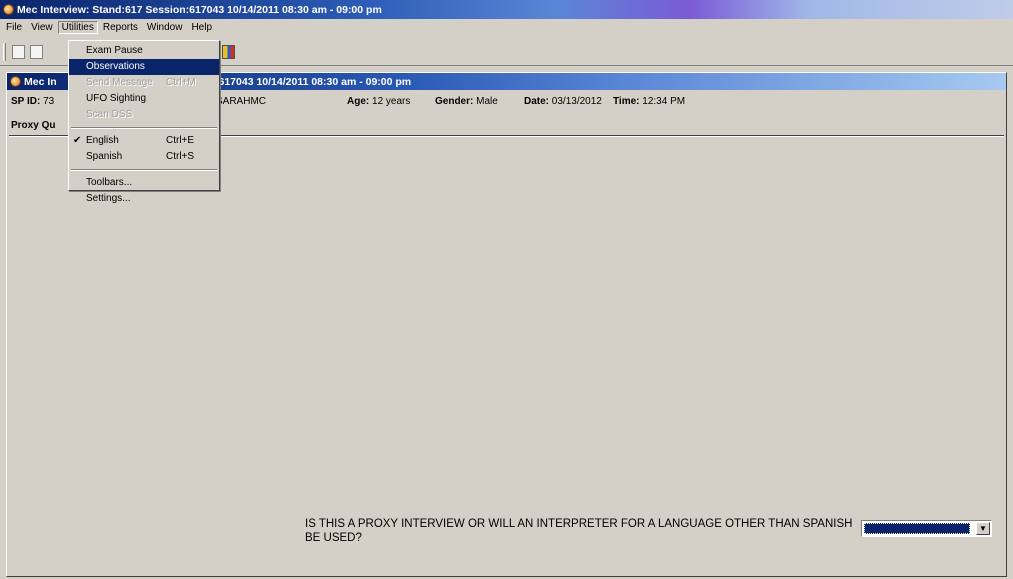 This screenshot has width=1013, height=579. What do you see at coordinates (391, 101) in the screenshot?
I see `age-value: 12 years` at bounding box center [391, 101].